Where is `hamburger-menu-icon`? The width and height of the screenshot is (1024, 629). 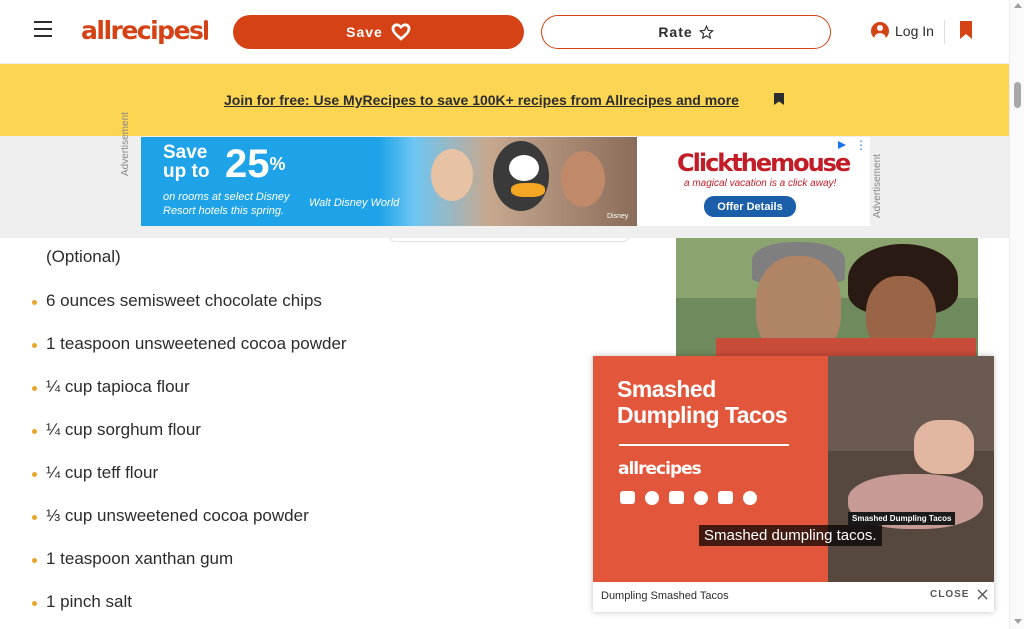
hamburger-menu-icon is located at coordinates (43, 29).